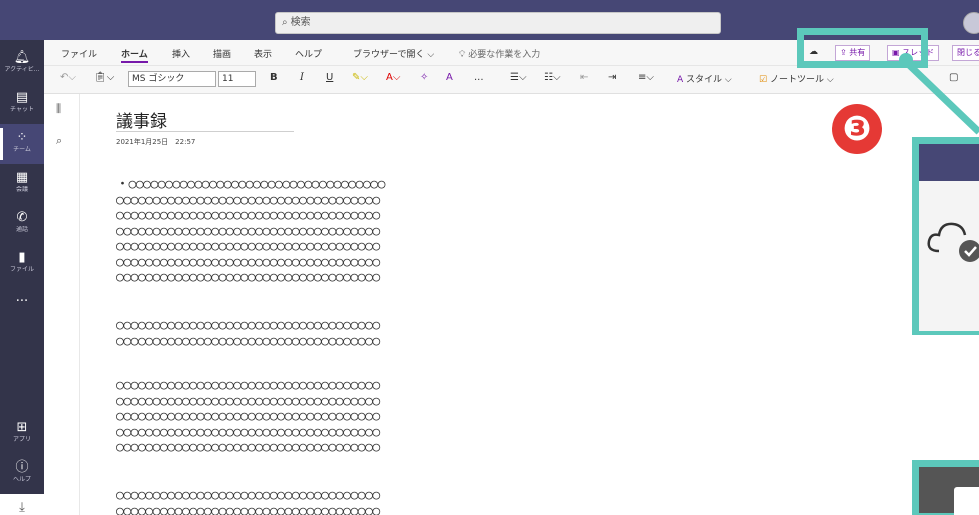 Image resolution: width=979 pixels, height=515 pixels. I want to click on zoom-panel-body, so click(949, 256).